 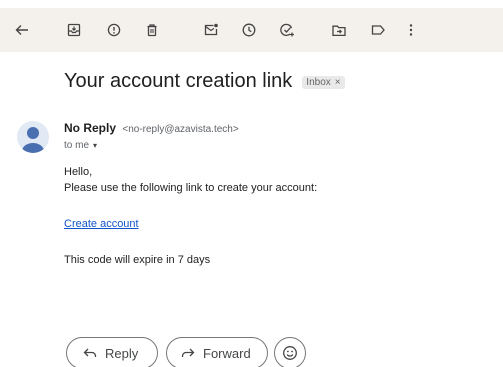 I want to click on report-spam-icon, so click(x=114, y=30).